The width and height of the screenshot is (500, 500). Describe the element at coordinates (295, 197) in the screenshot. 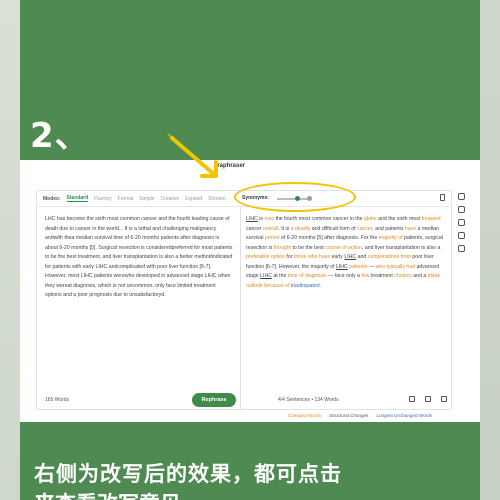

I see `highlight-ellipse` at that location.